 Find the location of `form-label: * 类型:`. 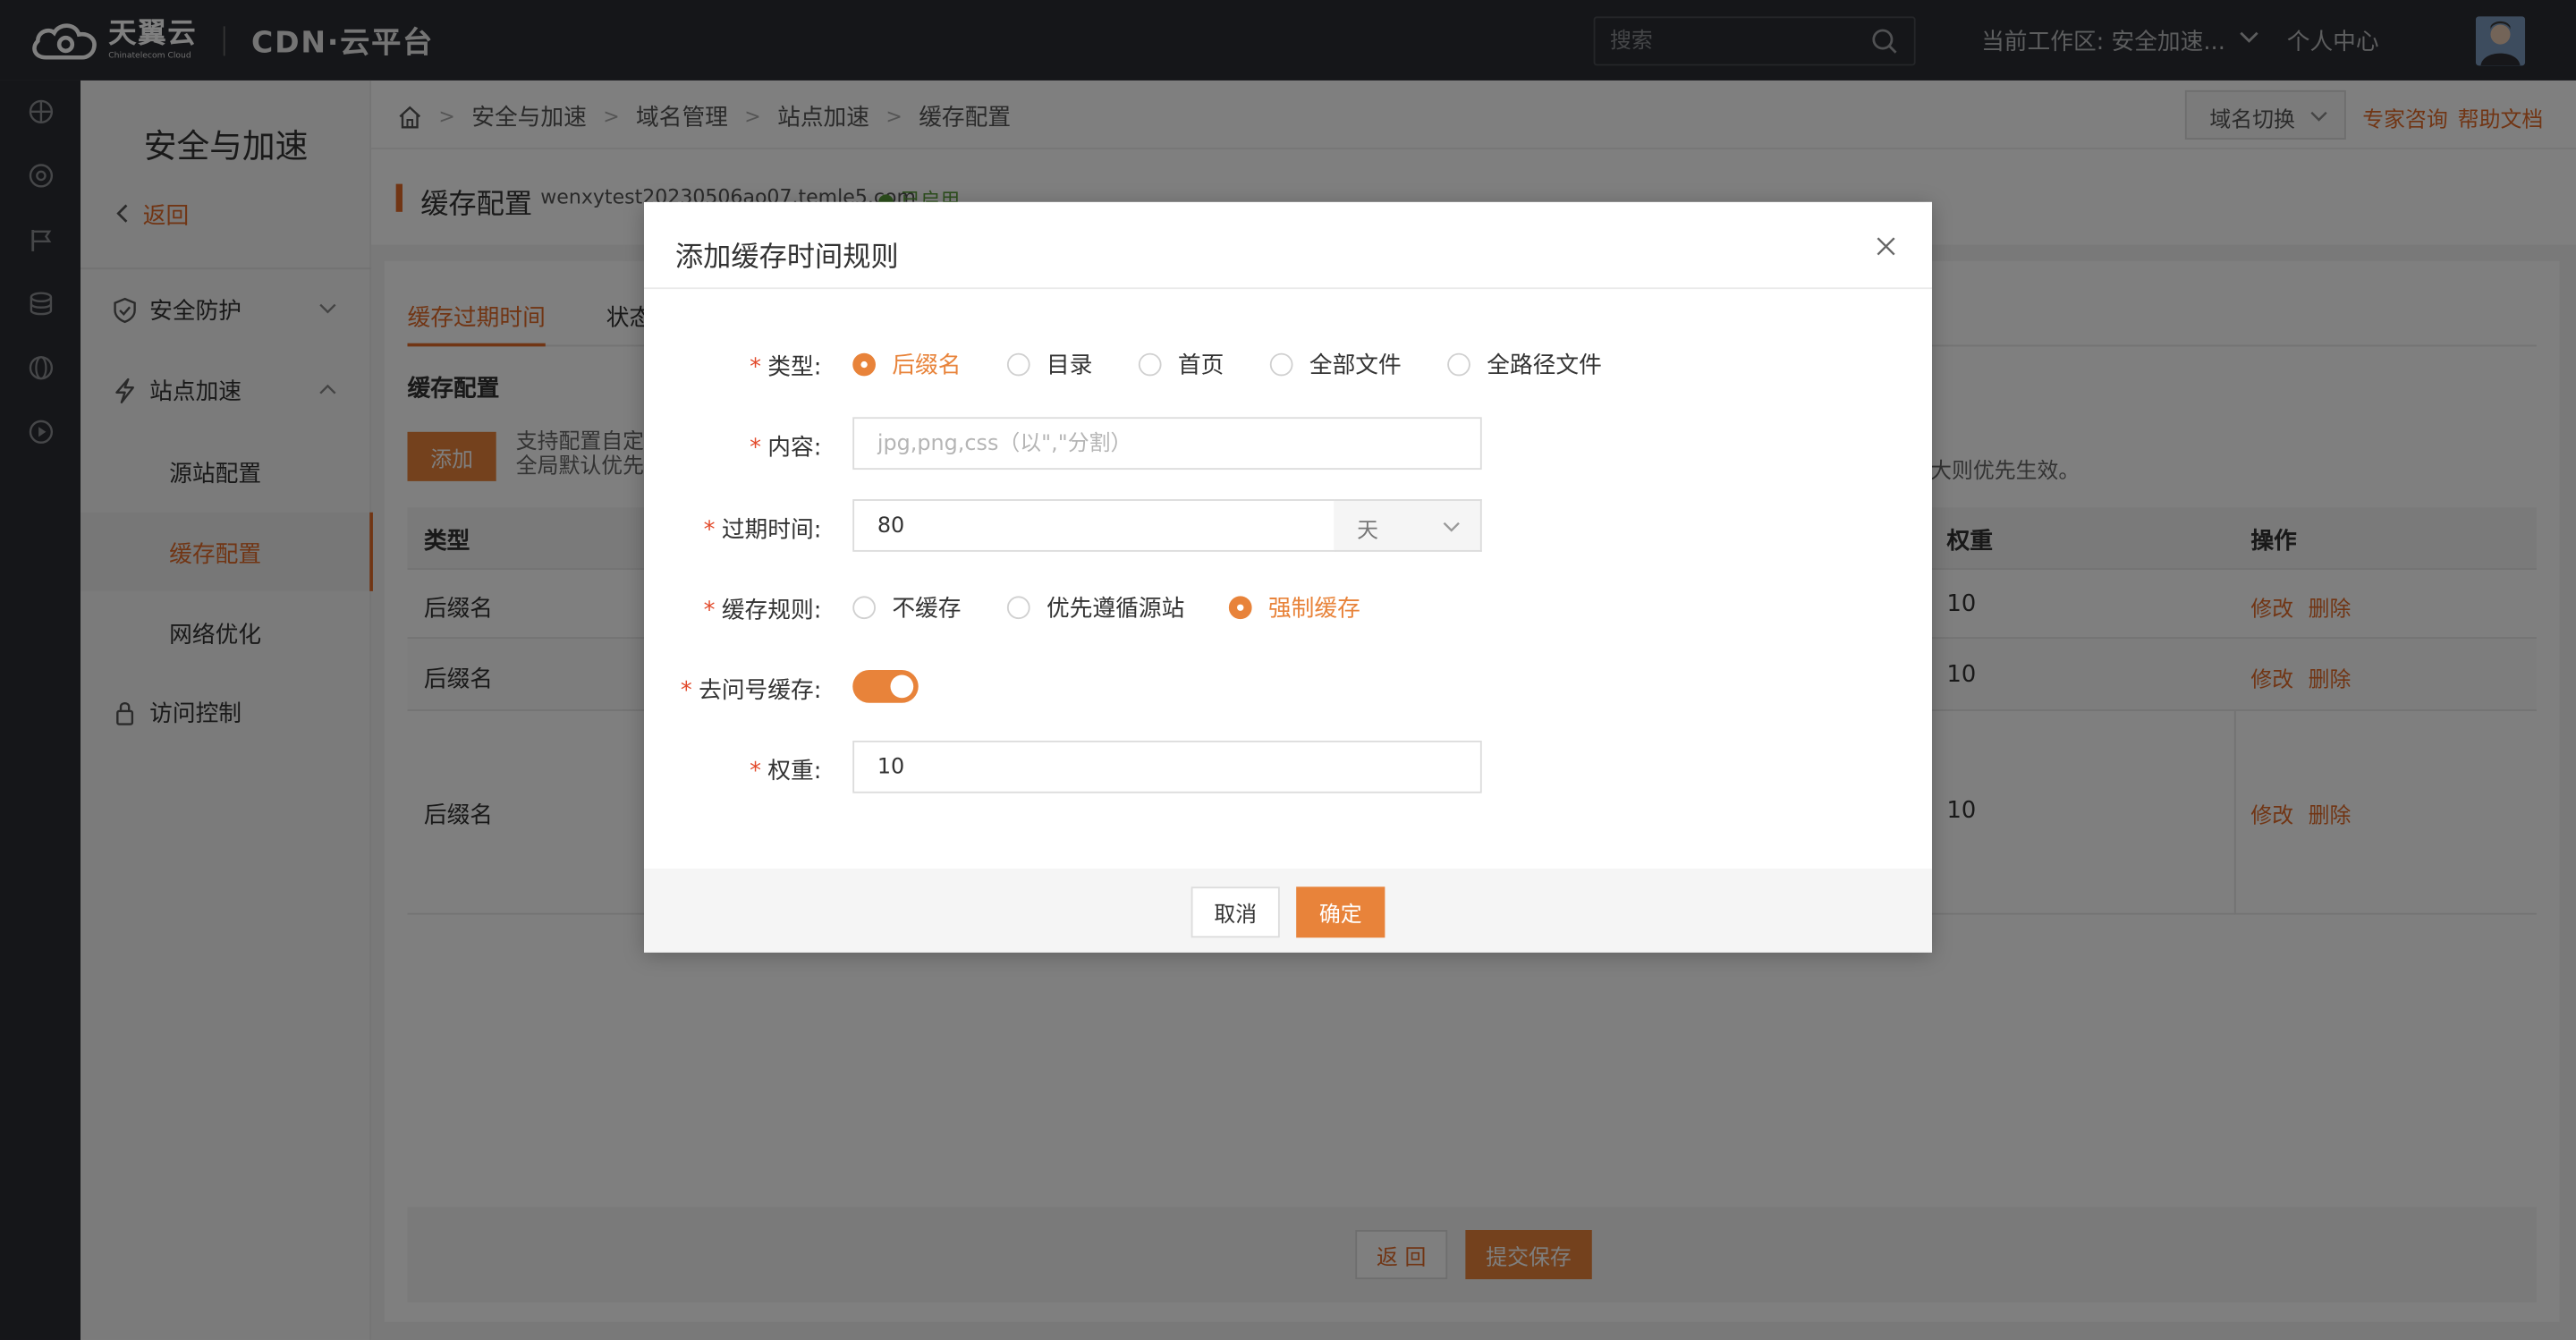

form-label: * 类型: is located at coordinates (786, 367).